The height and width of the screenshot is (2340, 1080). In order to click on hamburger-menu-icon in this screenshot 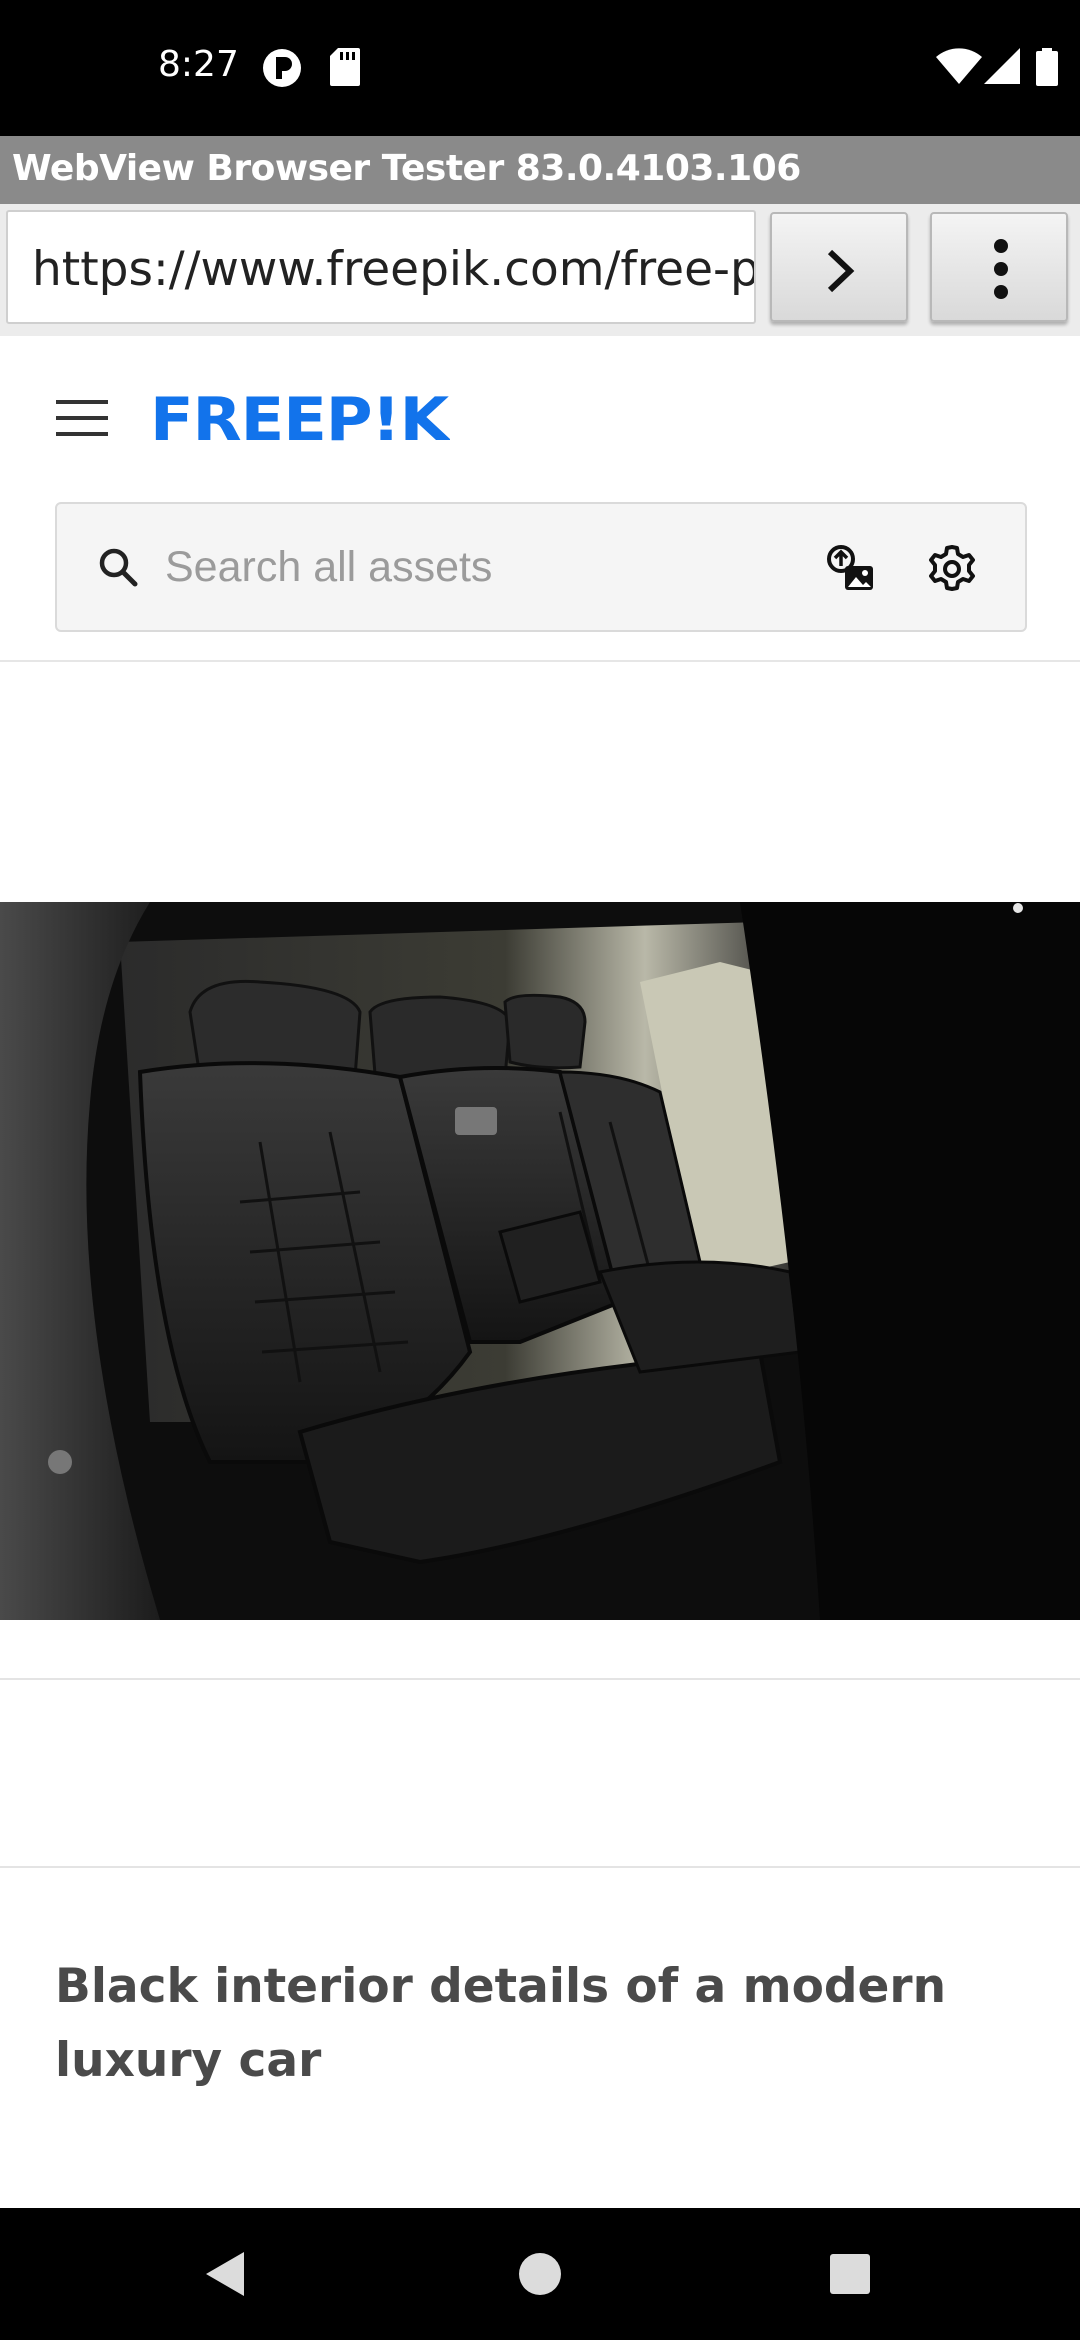, I will do `click(82, 418)`.